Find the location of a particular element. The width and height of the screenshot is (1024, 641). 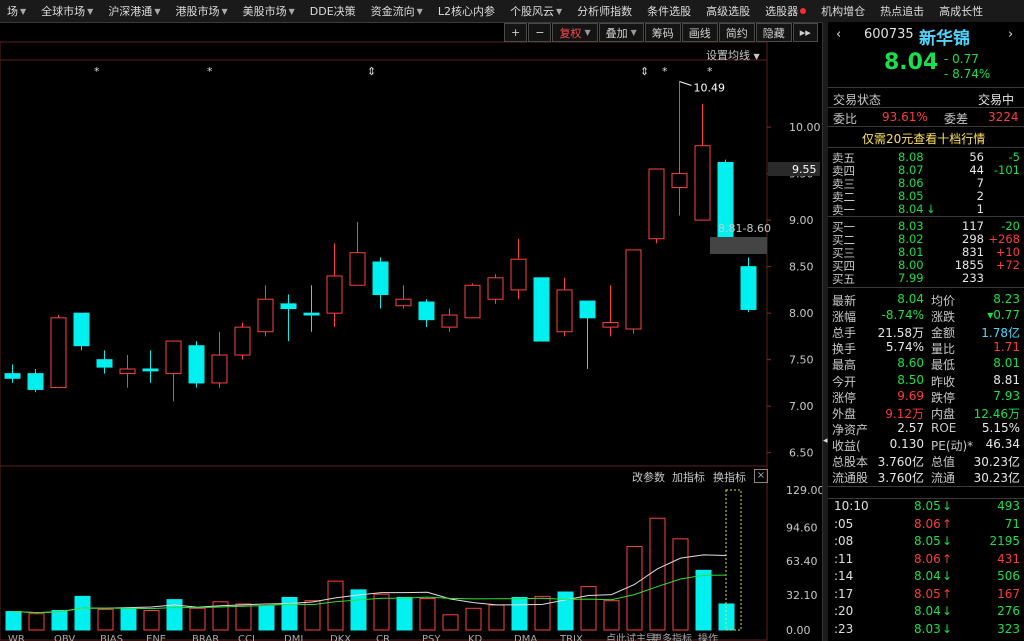

event-marker: ⇕ is located at coordinates (644, 71).